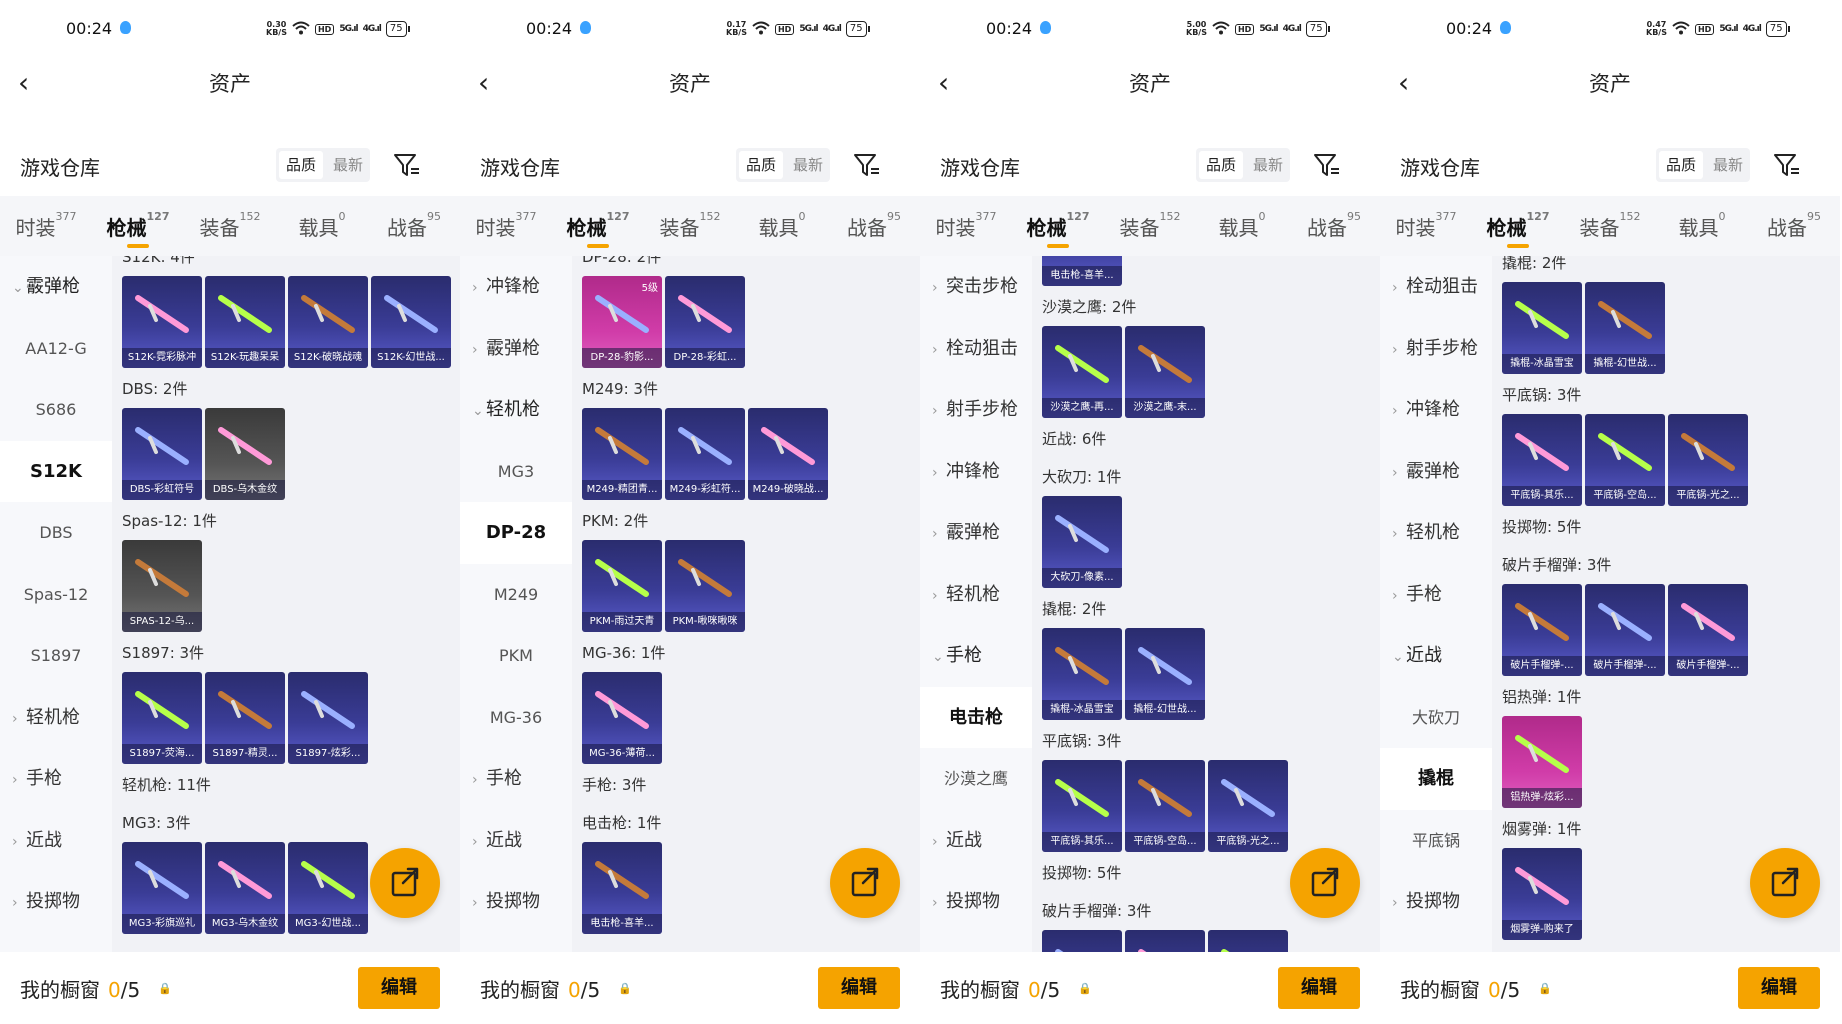  What do you see at coordinates (245, 322) in the screenshot?
I see `item-card: S12K-玩趣呆呆` at bounding box center [245, 322].